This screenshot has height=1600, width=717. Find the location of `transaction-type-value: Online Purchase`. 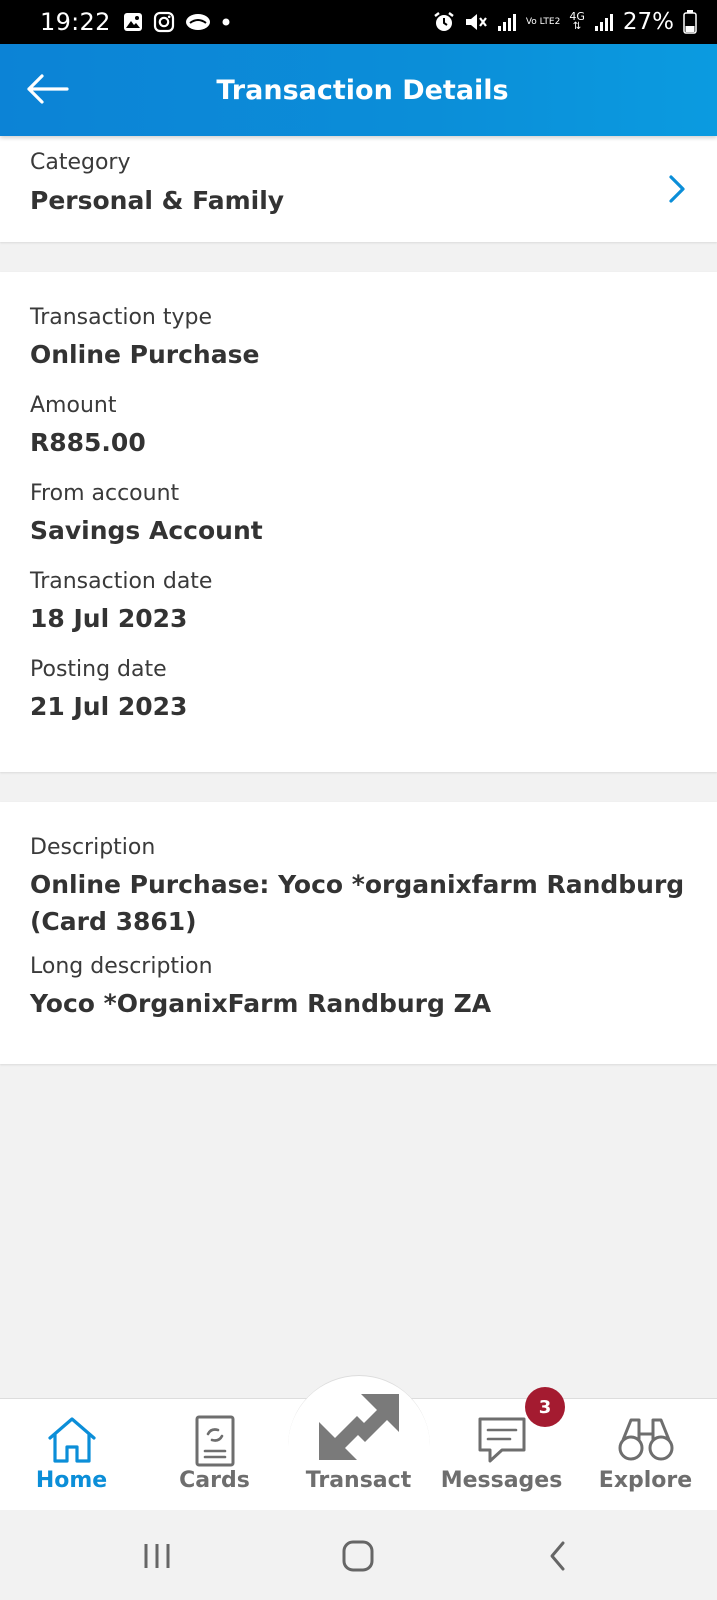

transaction-type-value: Online Purchase is located at coordinates (145, 354).